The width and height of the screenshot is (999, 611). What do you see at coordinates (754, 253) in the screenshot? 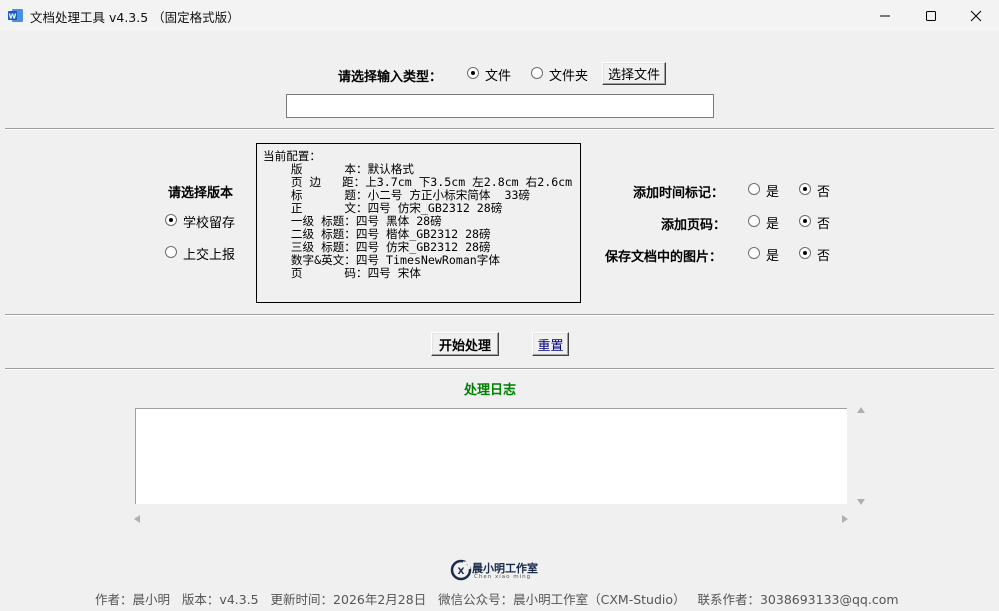
I see `keep-images-yes-radio` at bounding box center [754, 253].